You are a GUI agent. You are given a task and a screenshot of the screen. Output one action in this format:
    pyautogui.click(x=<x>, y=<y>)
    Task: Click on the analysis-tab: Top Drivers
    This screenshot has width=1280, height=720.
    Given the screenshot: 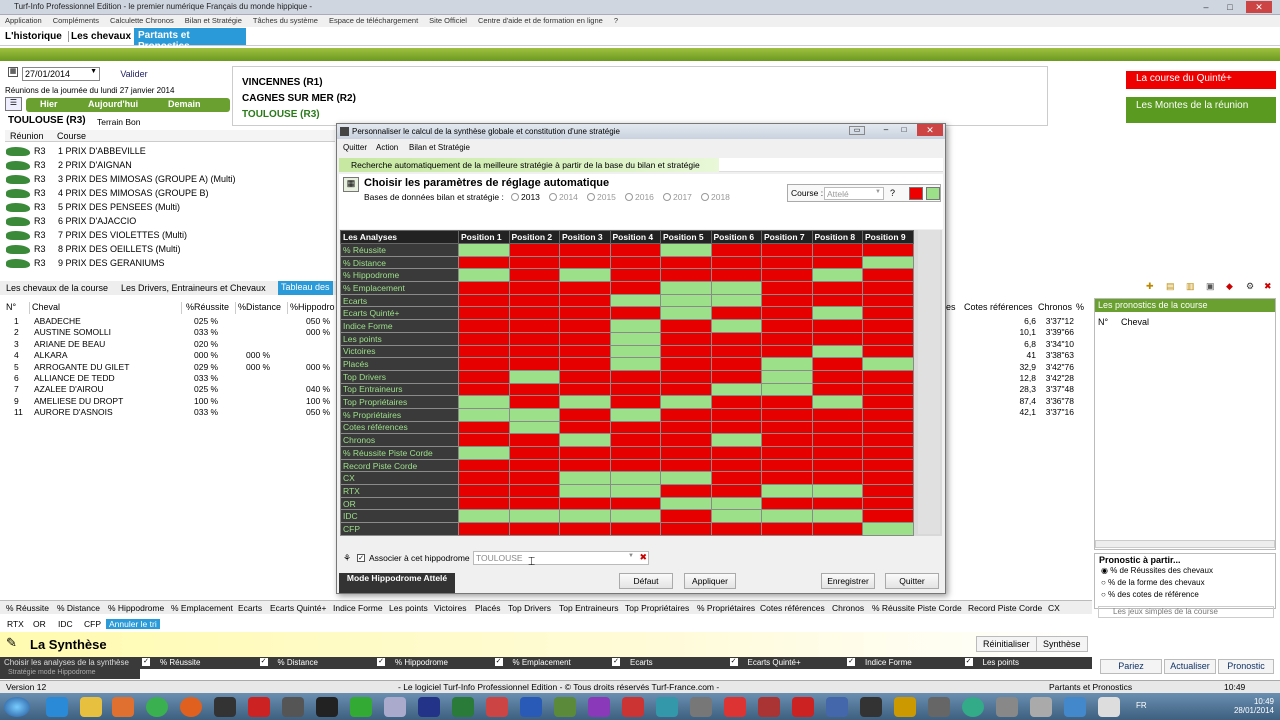 What is the action you would take?
    pyautogui.click(x=529, y=608)
    